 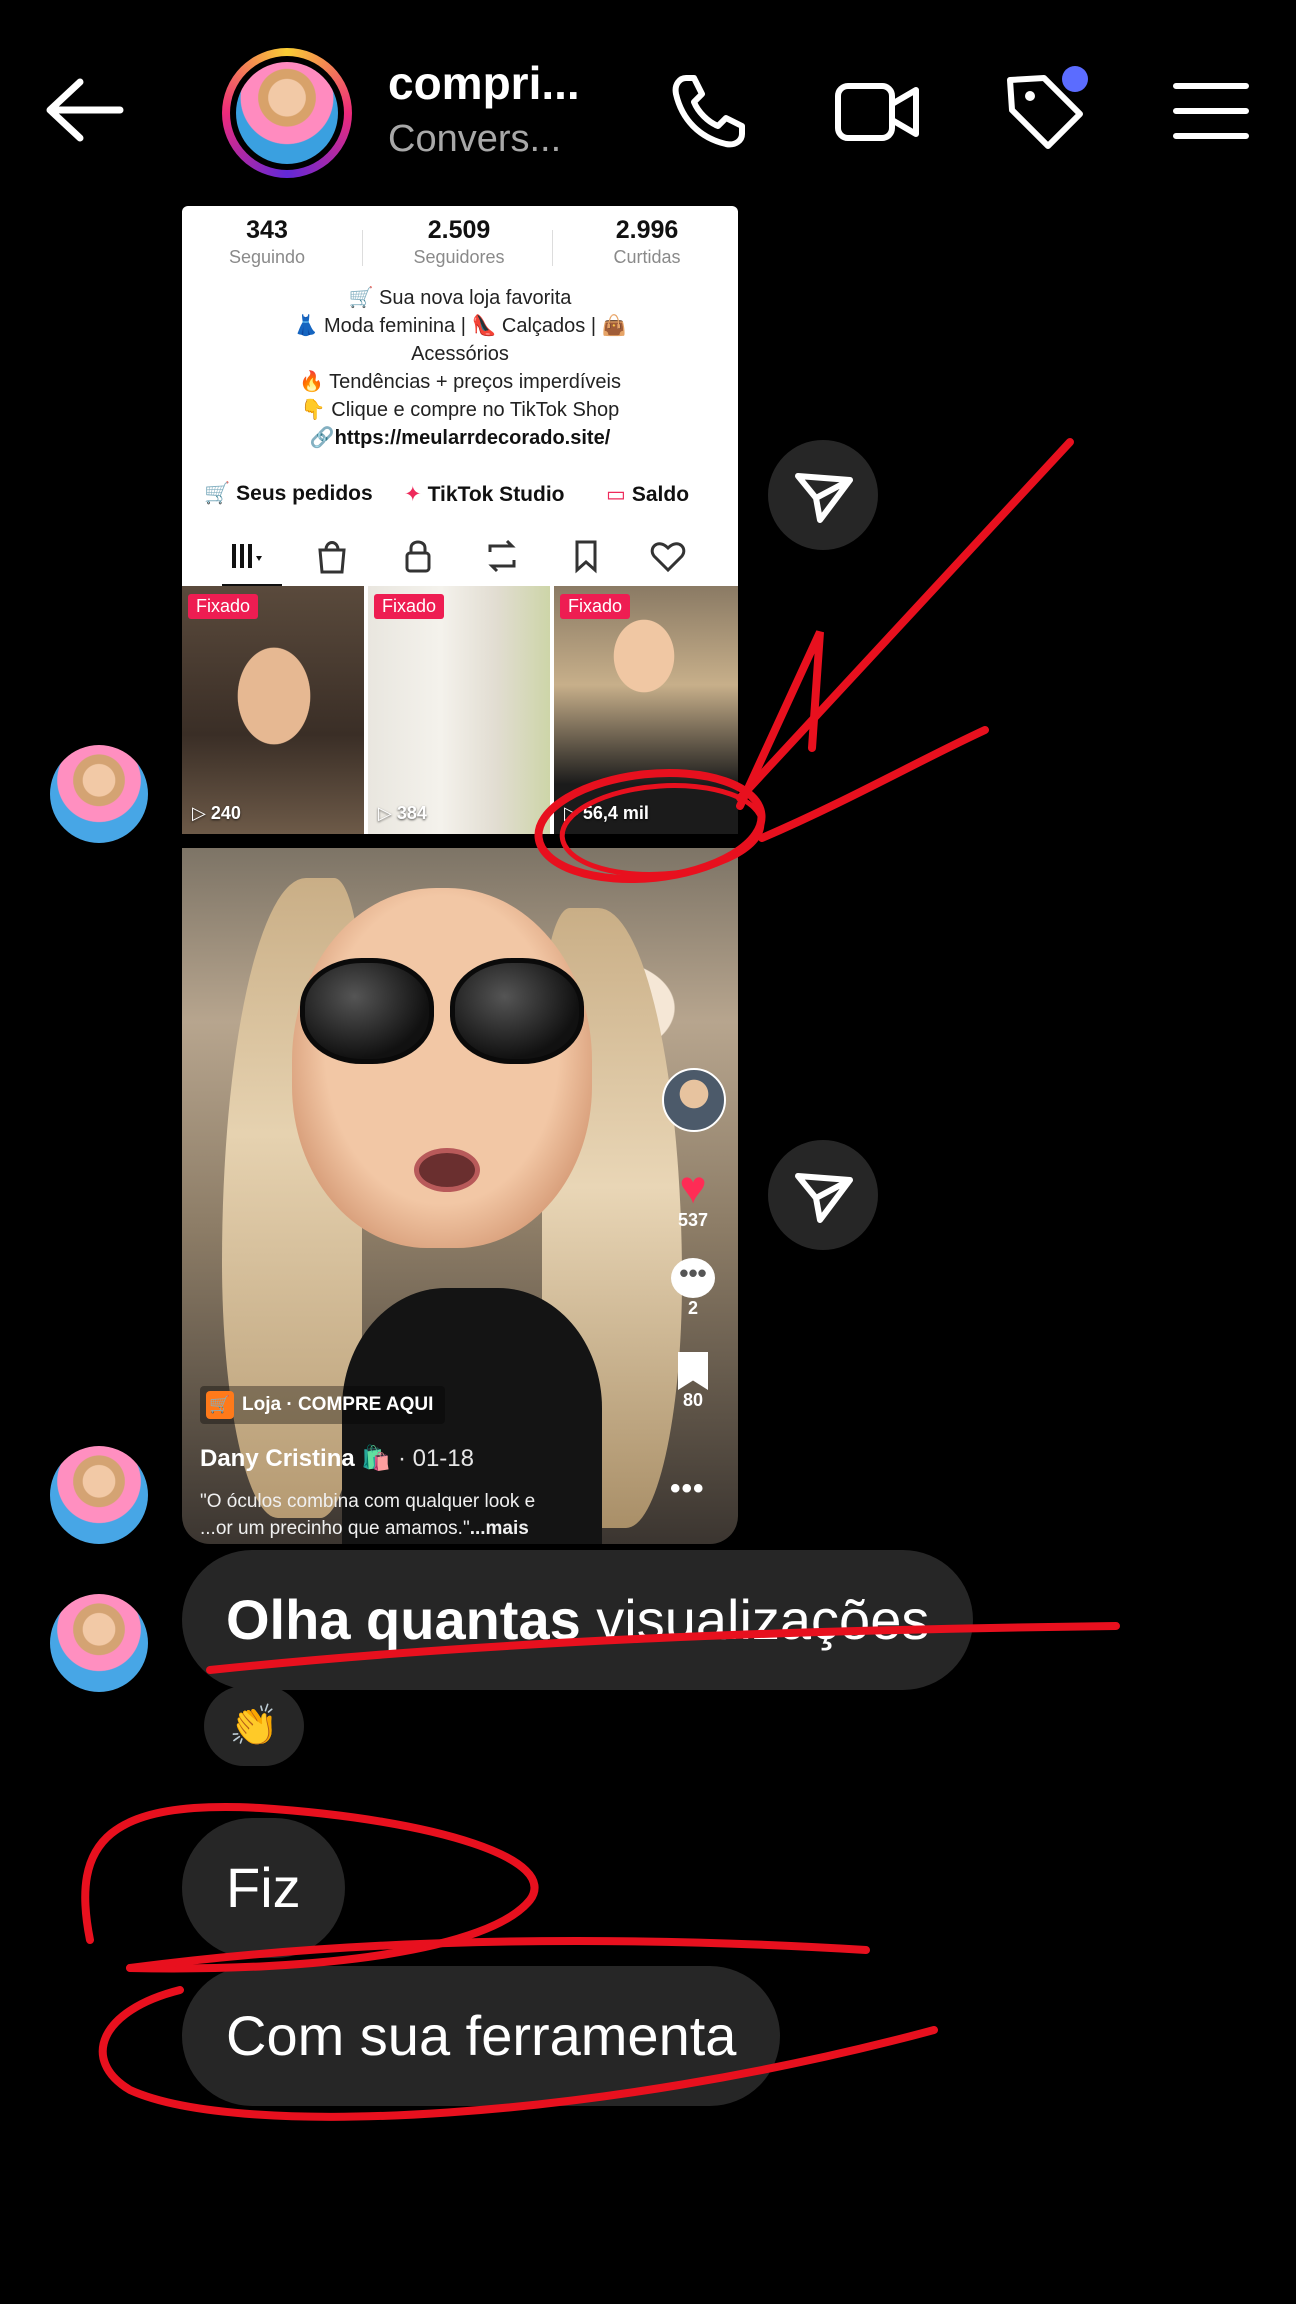 I want to click on shop-bag-icon: 🛍️, so click(x=376, y=1458).